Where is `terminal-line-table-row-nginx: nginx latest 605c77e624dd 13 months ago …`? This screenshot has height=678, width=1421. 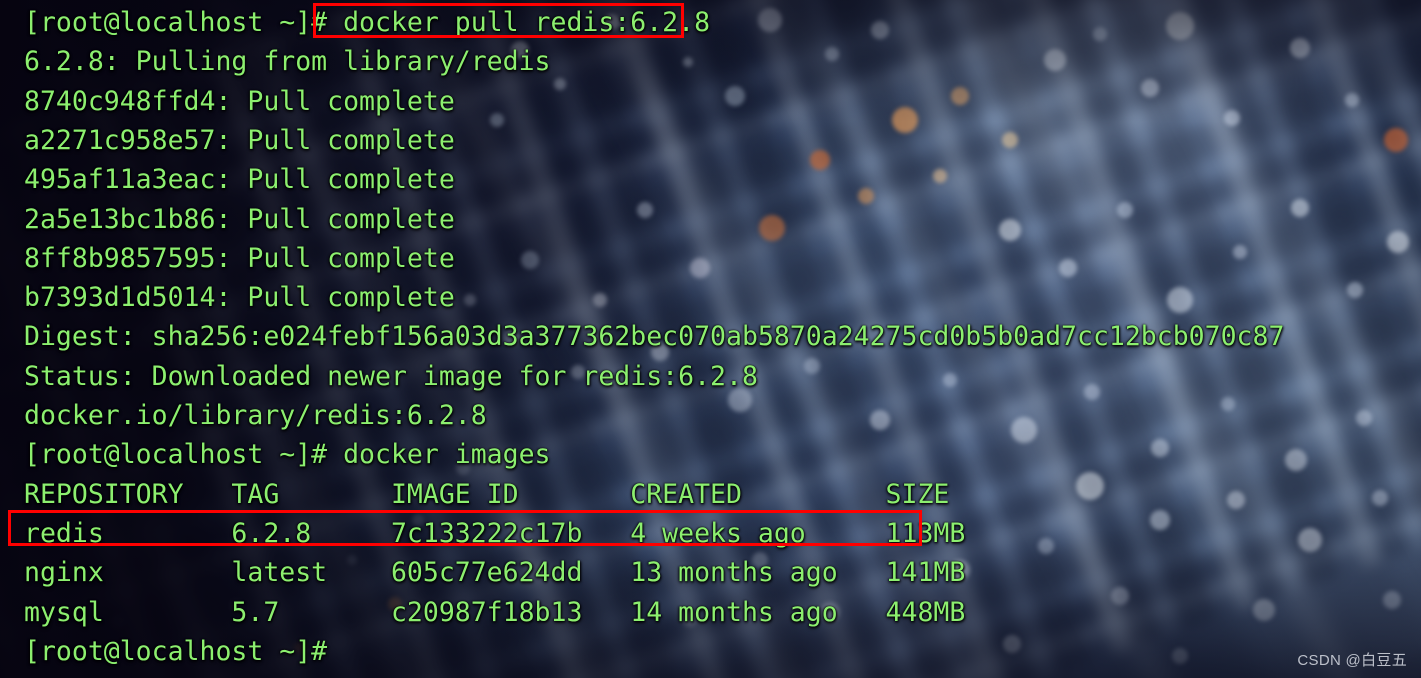 terminal-line-table-row-nginx: nginx latest 605c77e624dd 13 months ago … is located at coordinates (495, 573).